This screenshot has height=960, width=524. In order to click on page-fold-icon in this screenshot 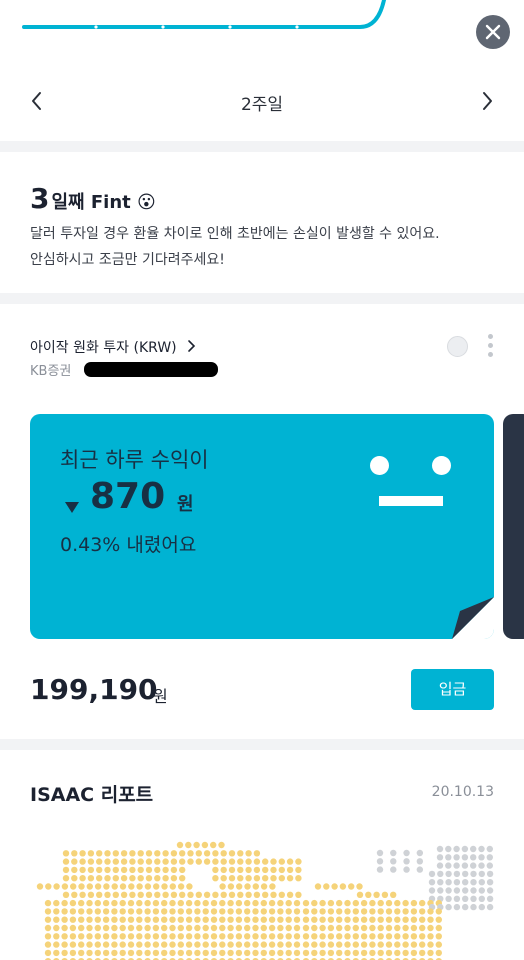, I will do `click(473, 618)`.